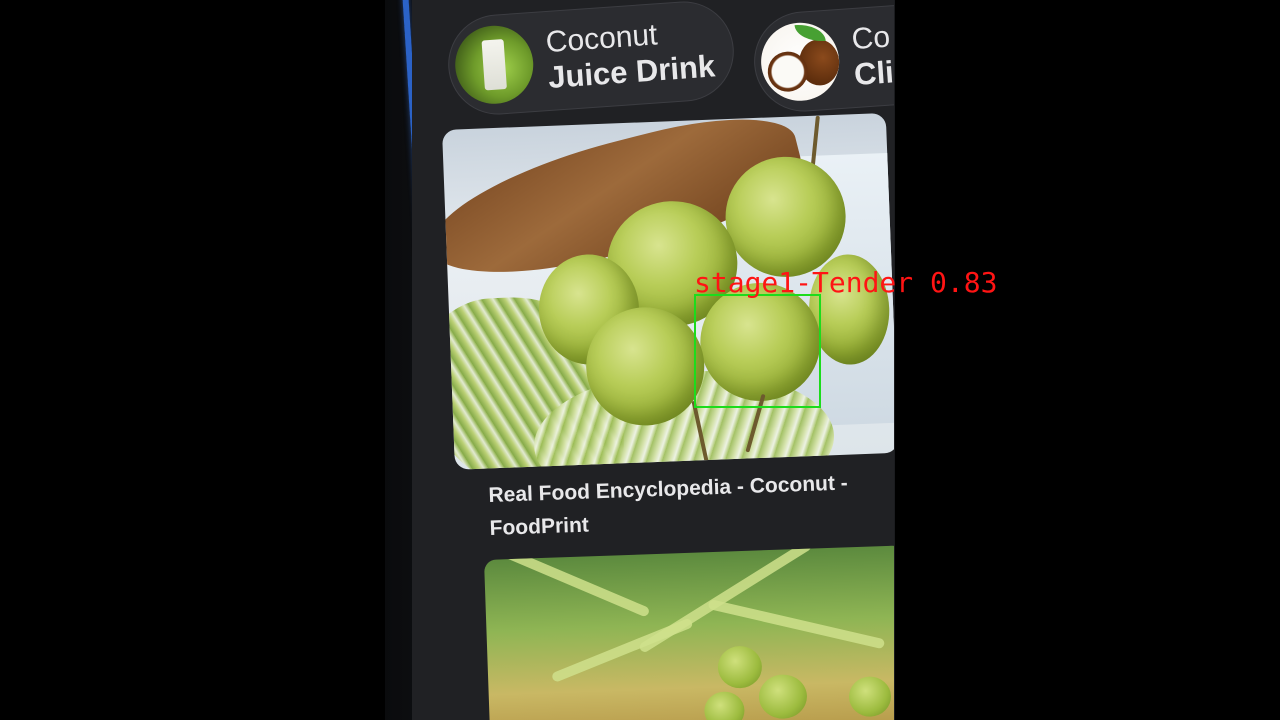 The width and height of the screenshot is (1280, 720). I want to click on coconut-juice-thumbnail, so click(494, 65).